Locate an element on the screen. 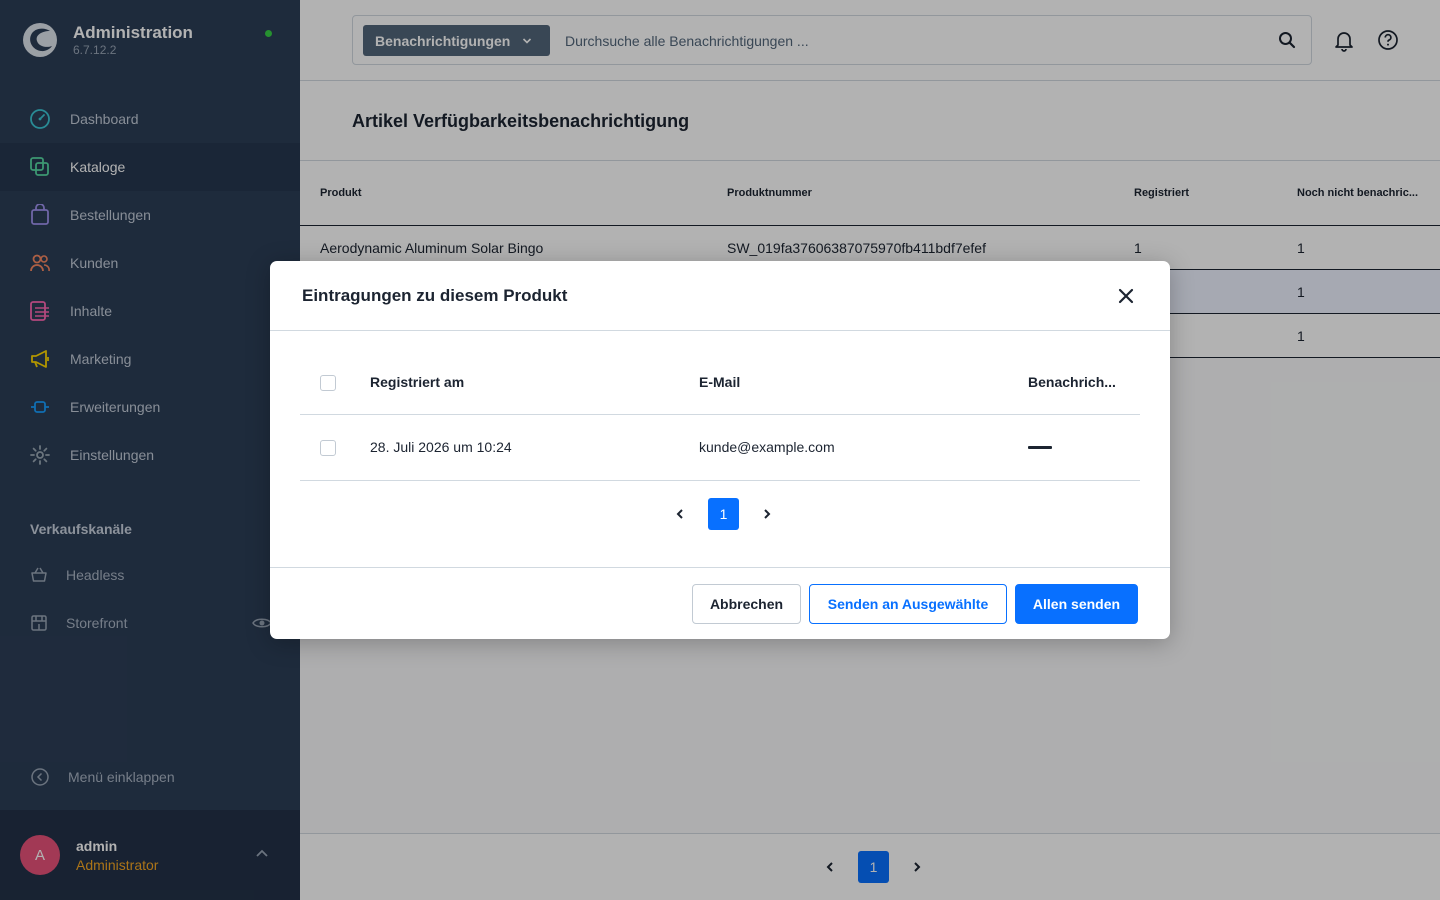 Image resolution: width=1440 pixels, height=900 pixels. send-all-button: Allen senden is located at coordinates (1076, 604).